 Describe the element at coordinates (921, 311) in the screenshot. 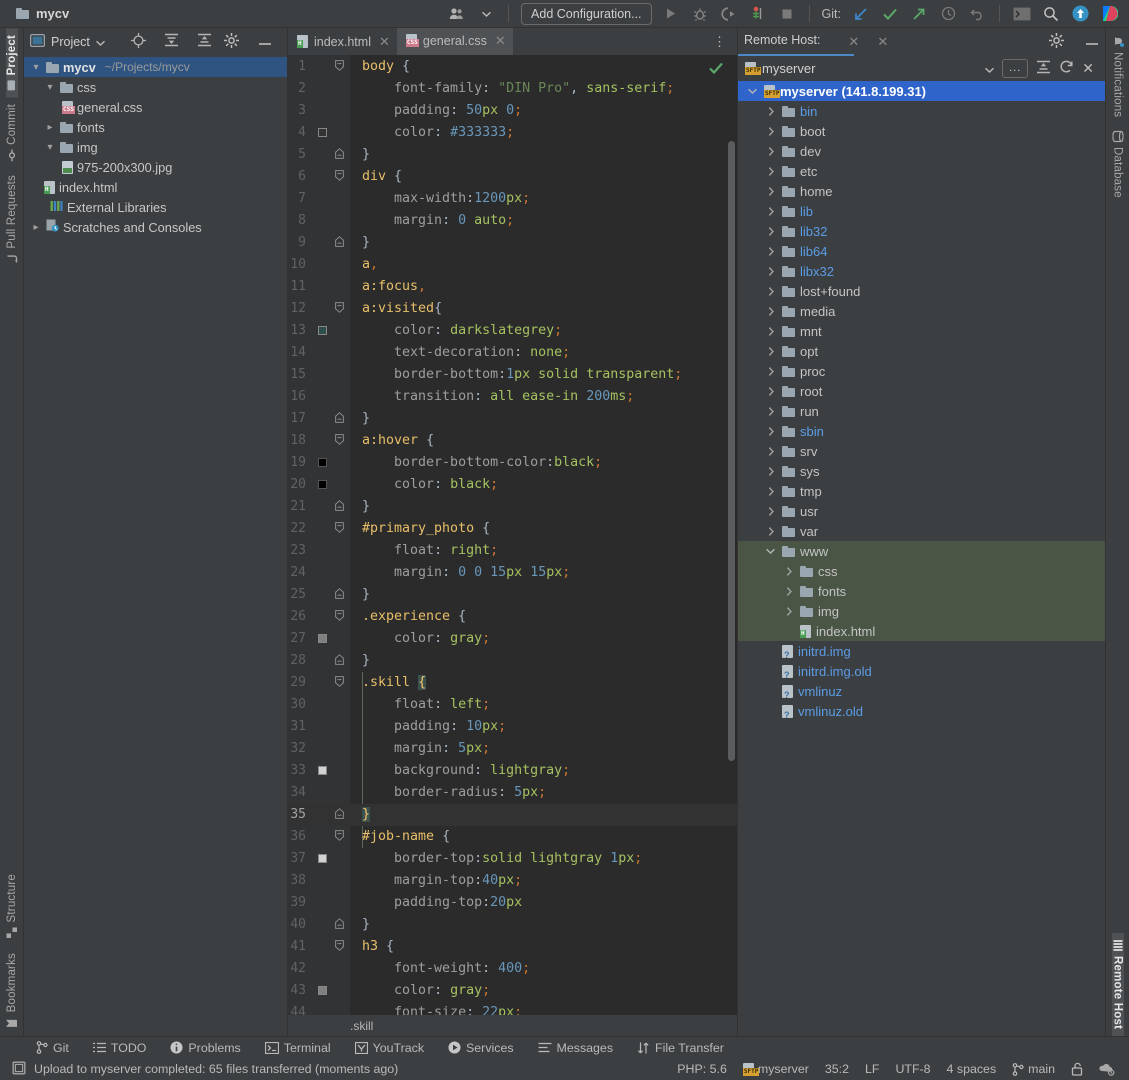

I see `remote-tree-node-media: media` at that location.